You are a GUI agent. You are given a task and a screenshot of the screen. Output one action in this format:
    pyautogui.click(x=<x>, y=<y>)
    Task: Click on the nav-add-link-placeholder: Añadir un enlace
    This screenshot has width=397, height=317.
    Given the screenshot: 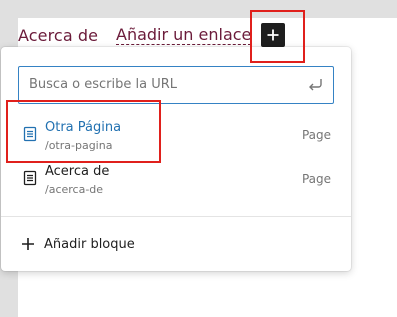 What is the action you would take?
    pyautogui.click(x=184, y=35)
    